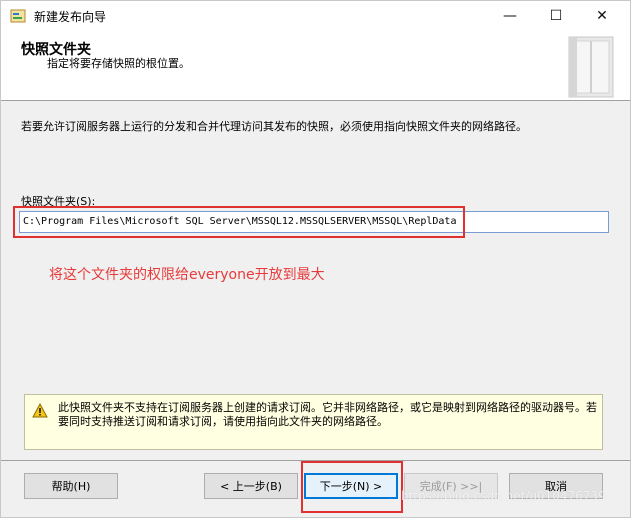 The height and width of the screenshot is (518, 631). I want to click on footer-divider, so click(315, 460).